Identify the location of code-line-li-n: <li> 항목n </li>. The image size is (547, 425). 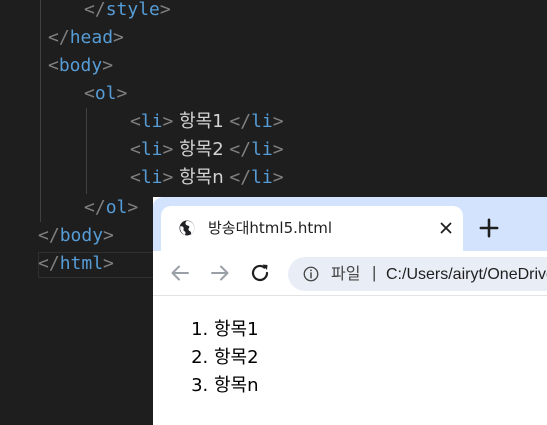
(207, 178).